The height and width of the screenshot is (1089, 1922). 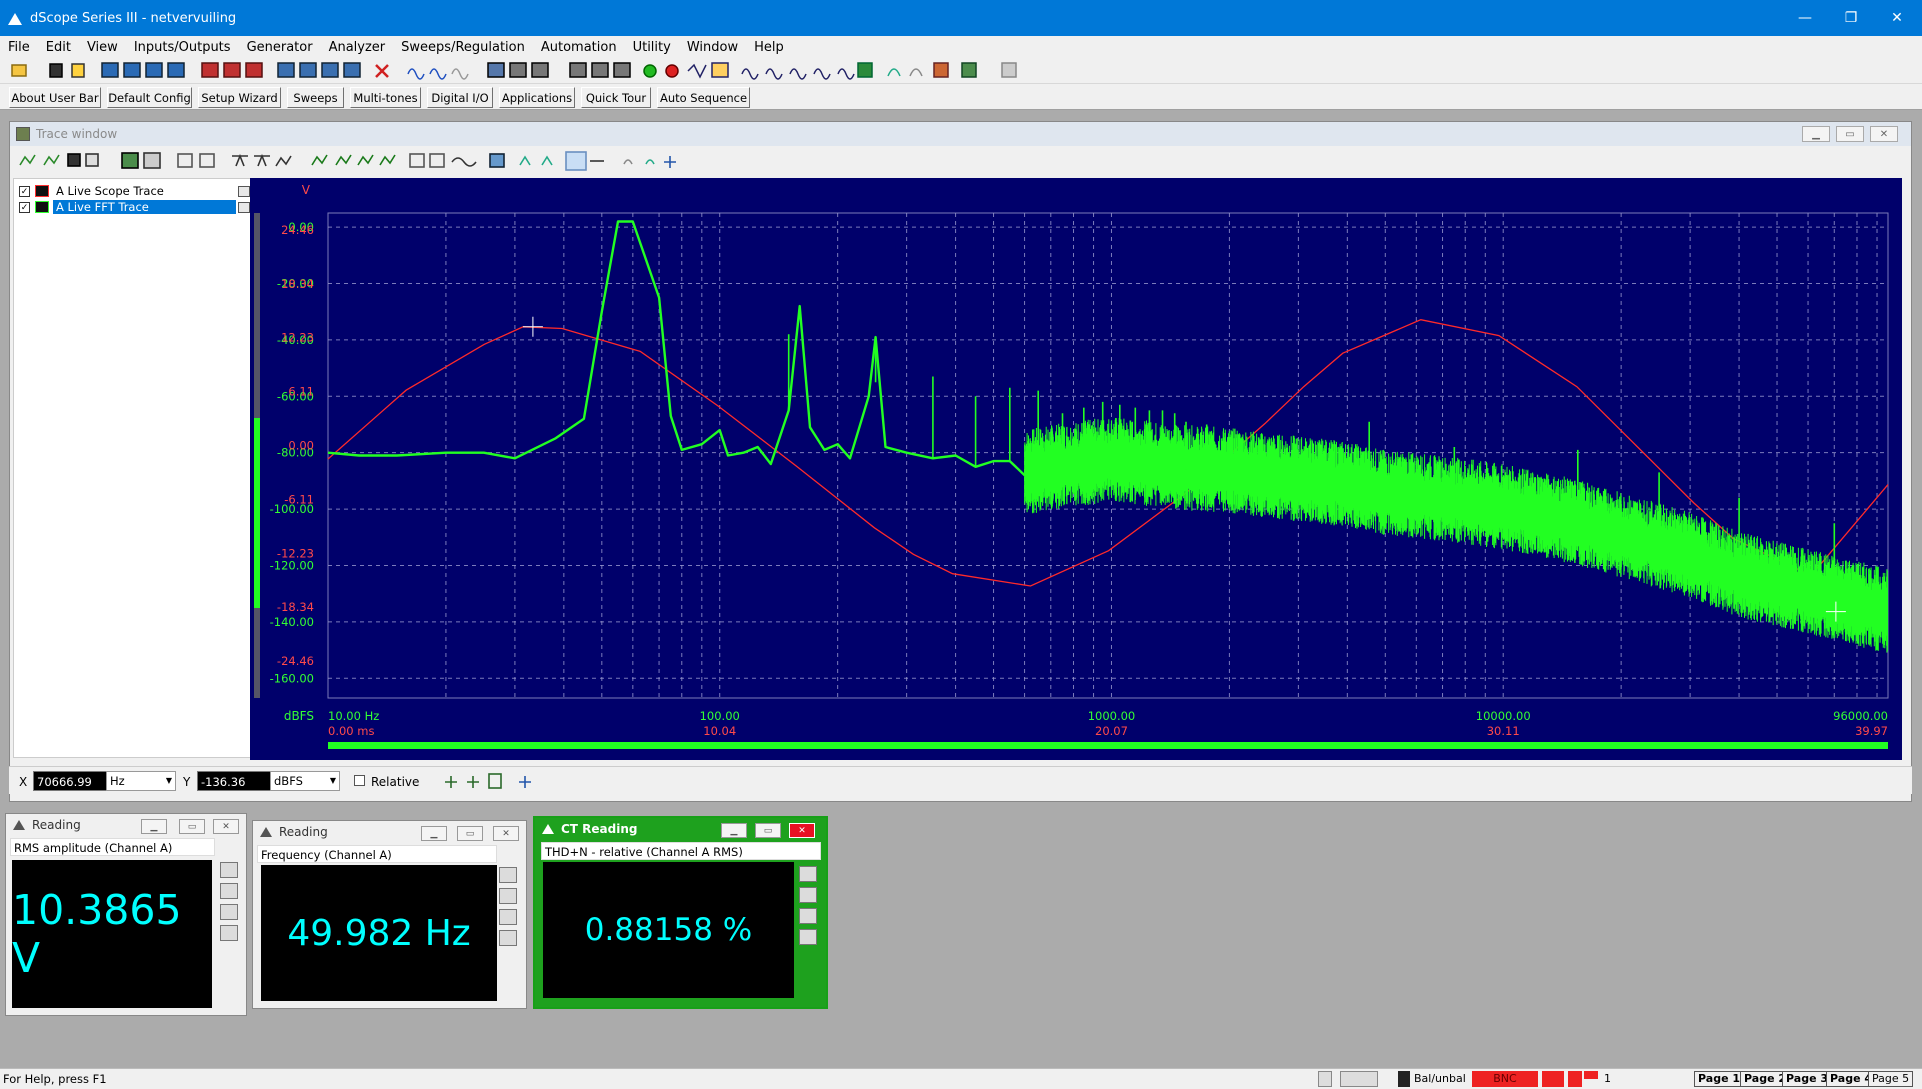 I want to click on main-toolbar-icons, so click(x=961, y=71).